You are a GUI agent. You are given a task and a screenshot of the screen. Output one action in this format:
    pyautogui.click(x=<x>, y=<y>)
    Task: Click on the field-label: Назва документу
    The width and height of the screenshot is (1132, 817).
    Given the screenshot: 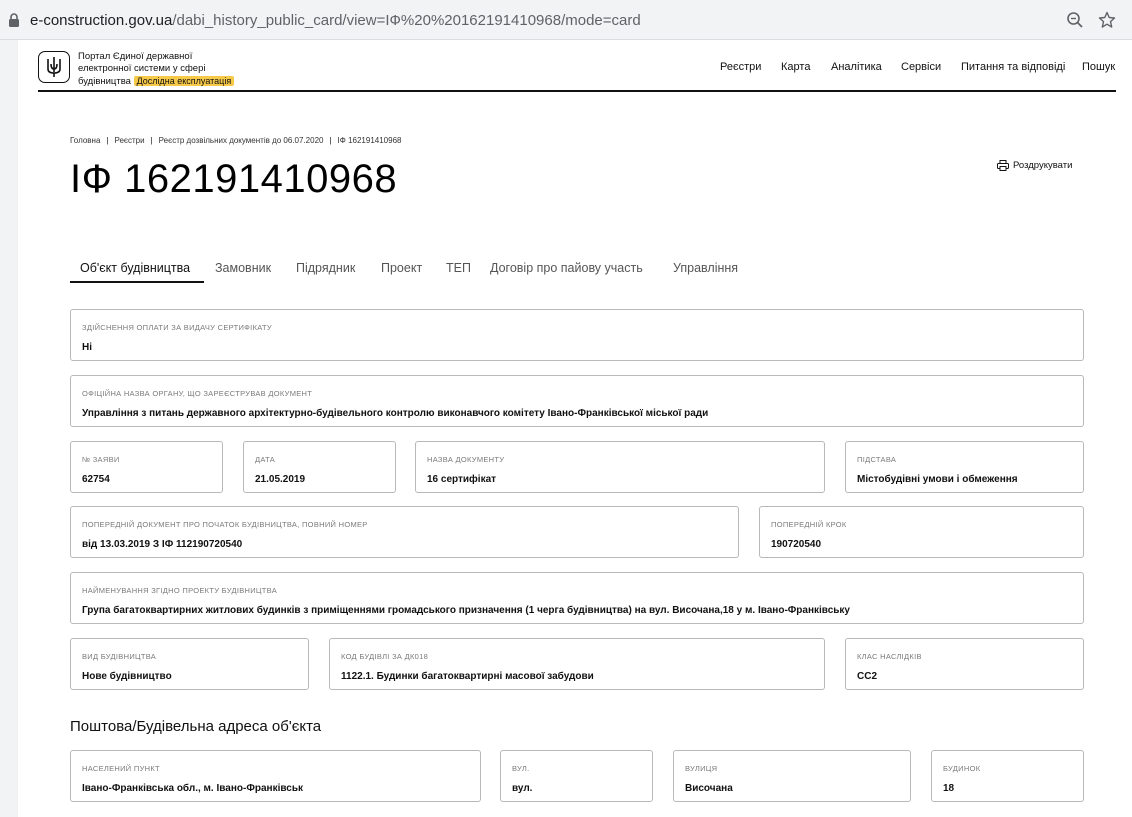 What is the action you would take?
    pyautogui.click(x=466, y=459)
    